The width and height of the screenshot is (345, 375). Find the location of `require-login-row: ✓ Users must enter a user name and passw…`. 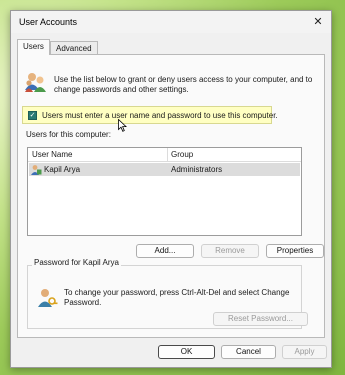

require-login-row: ✓ Users must enter a user name and passw… is located at coordinates (150, 115).